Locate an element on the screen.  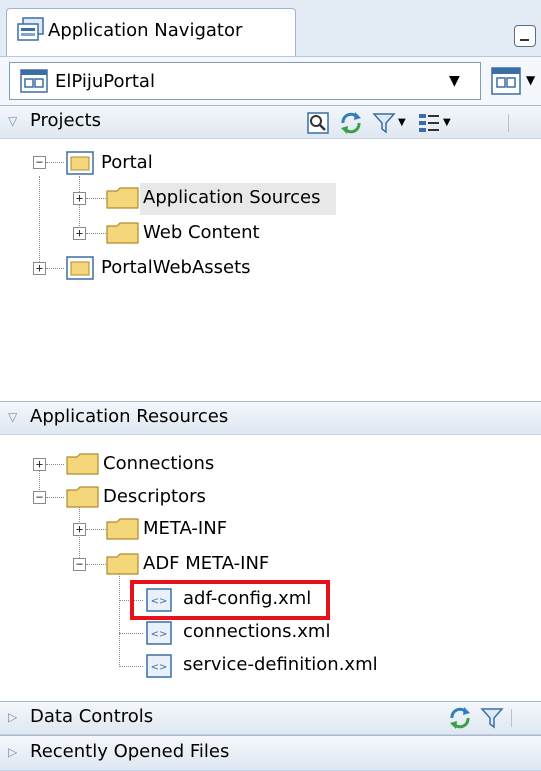
view-options-dropdown-icon: ▼ is located at coordinates (447, 122).